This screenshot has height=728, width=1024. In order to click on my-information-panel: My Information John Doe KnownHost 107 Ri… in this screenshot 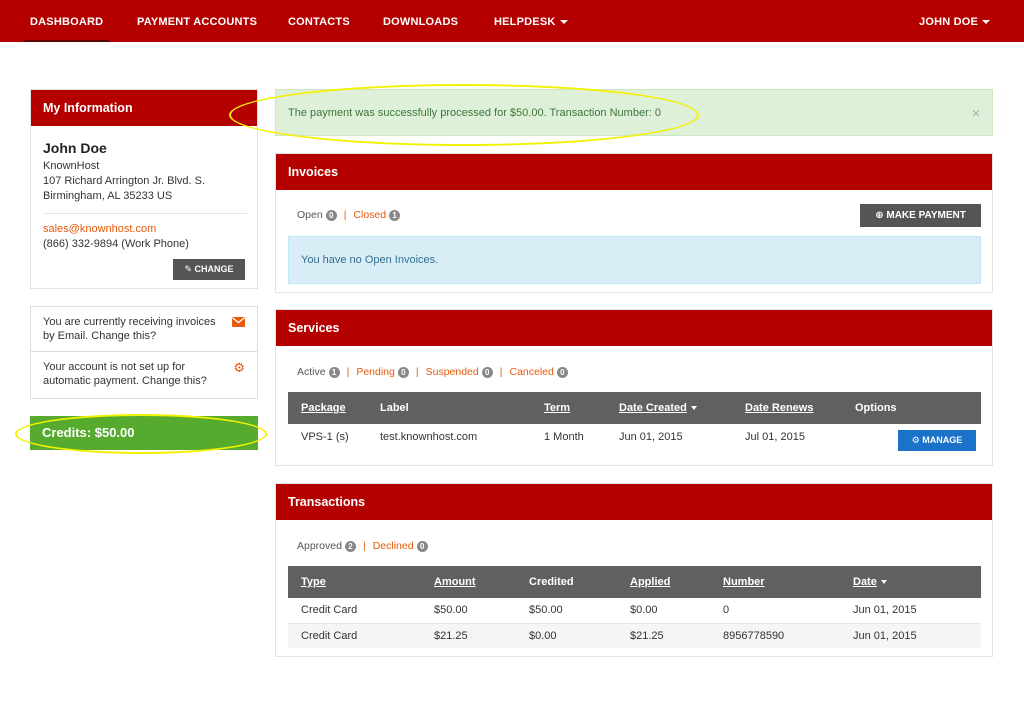, I will do `click(144, 189)`.